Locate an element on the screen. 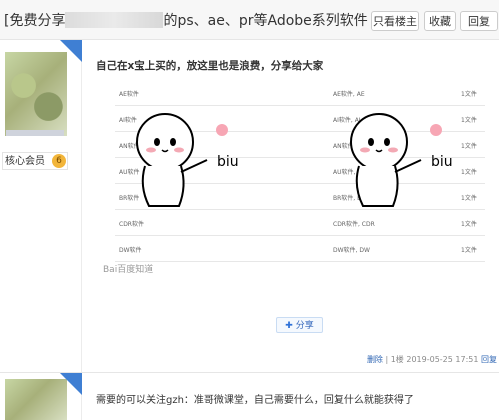 The width and height of the screenshot is (499, 420). username-blurred is located at coordinates (35, 133).